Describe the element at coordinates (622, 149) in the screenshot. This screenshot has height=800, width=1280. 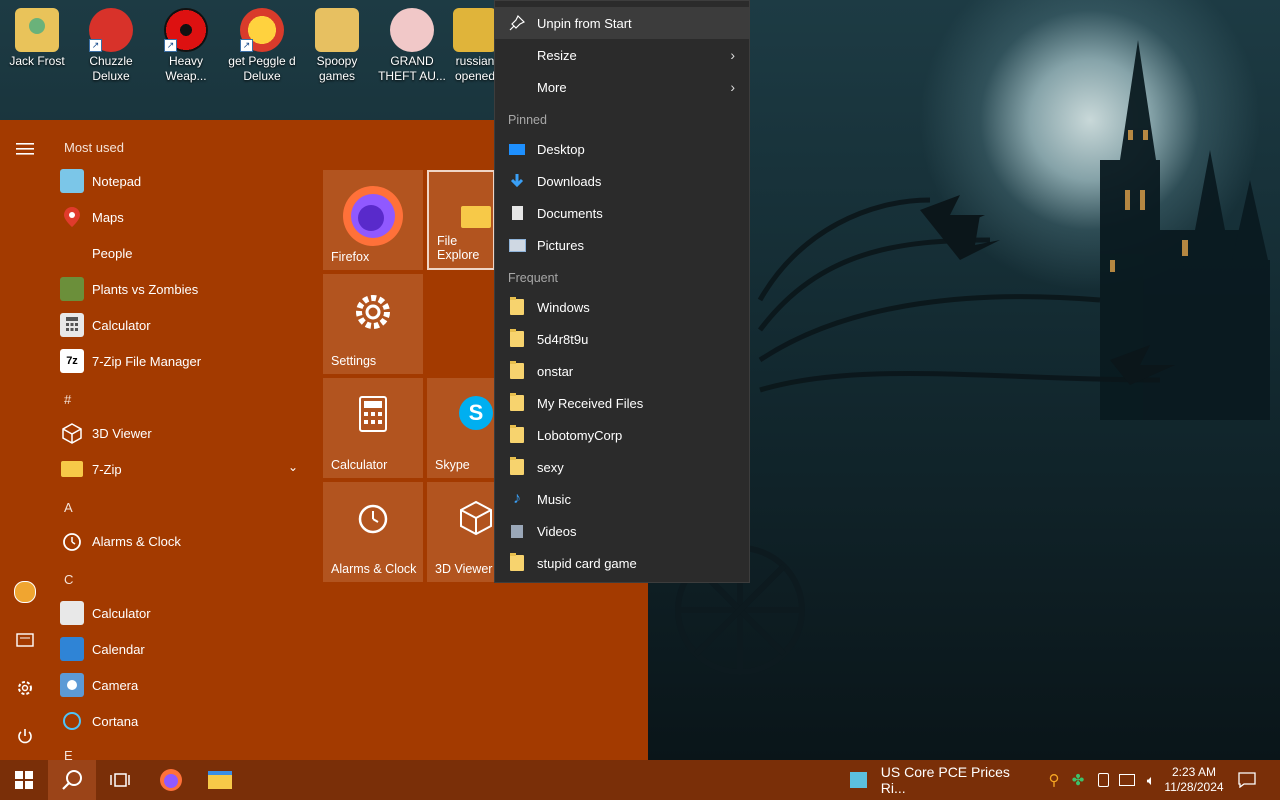
I see `pinned-desktop: Desktop` at that location.